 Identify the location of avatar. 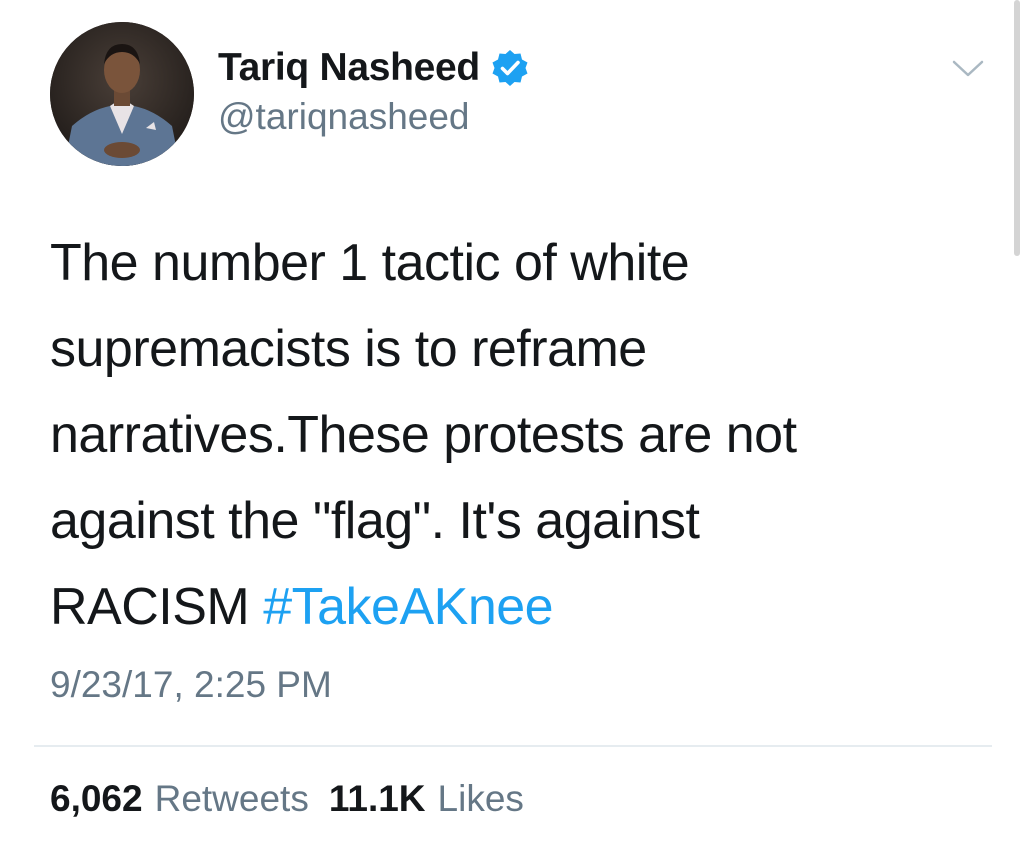
(122, 94).